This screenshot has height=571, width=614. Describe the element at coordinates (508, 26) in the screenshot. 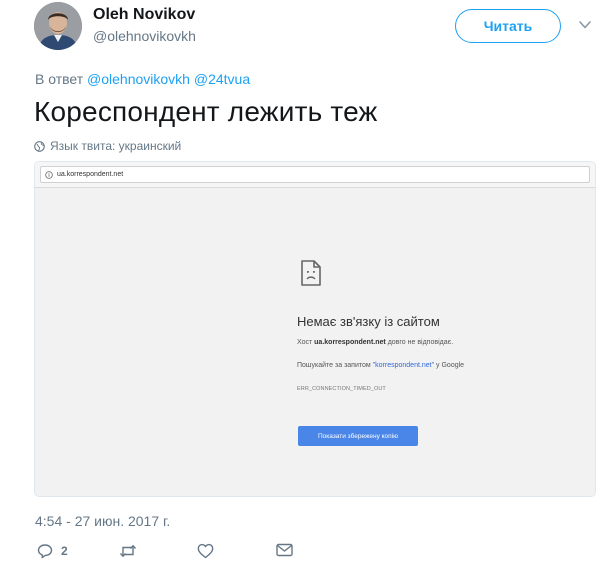

I see `follow-button: Читать` at that location.